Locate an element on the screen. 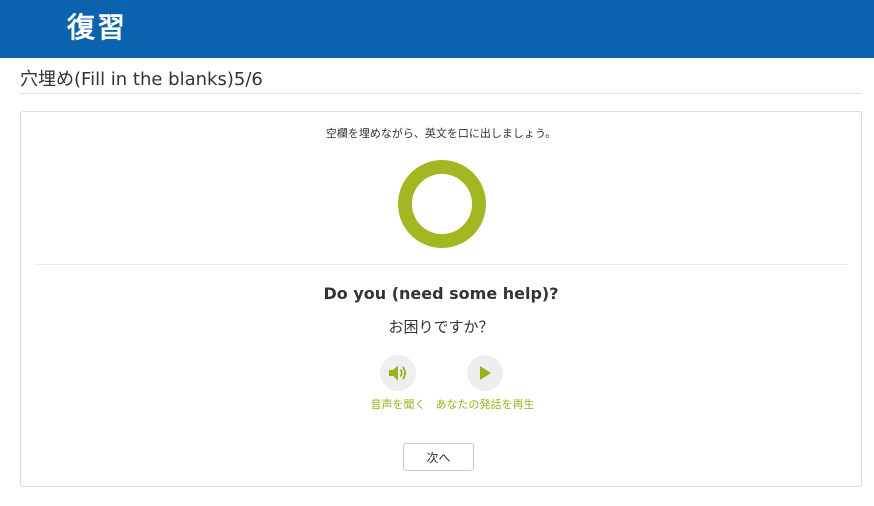 This screenshot has width=874, height=506. speaker-icon is located at coordinates (397, 373).